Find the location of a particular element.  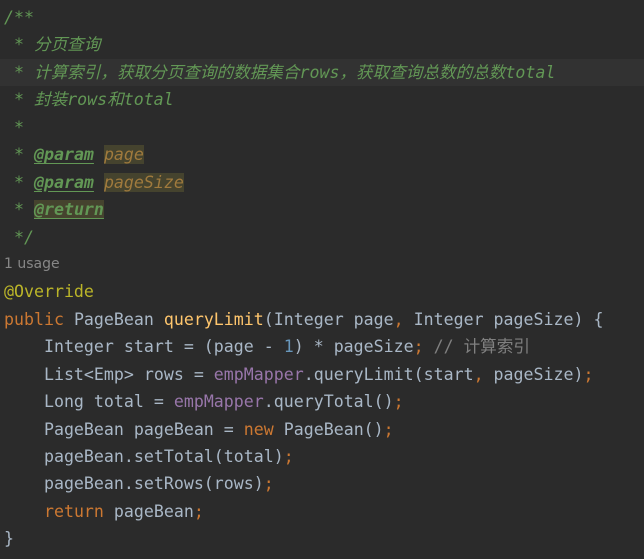

number-literal: 1 is located at coordinates (288, 347).